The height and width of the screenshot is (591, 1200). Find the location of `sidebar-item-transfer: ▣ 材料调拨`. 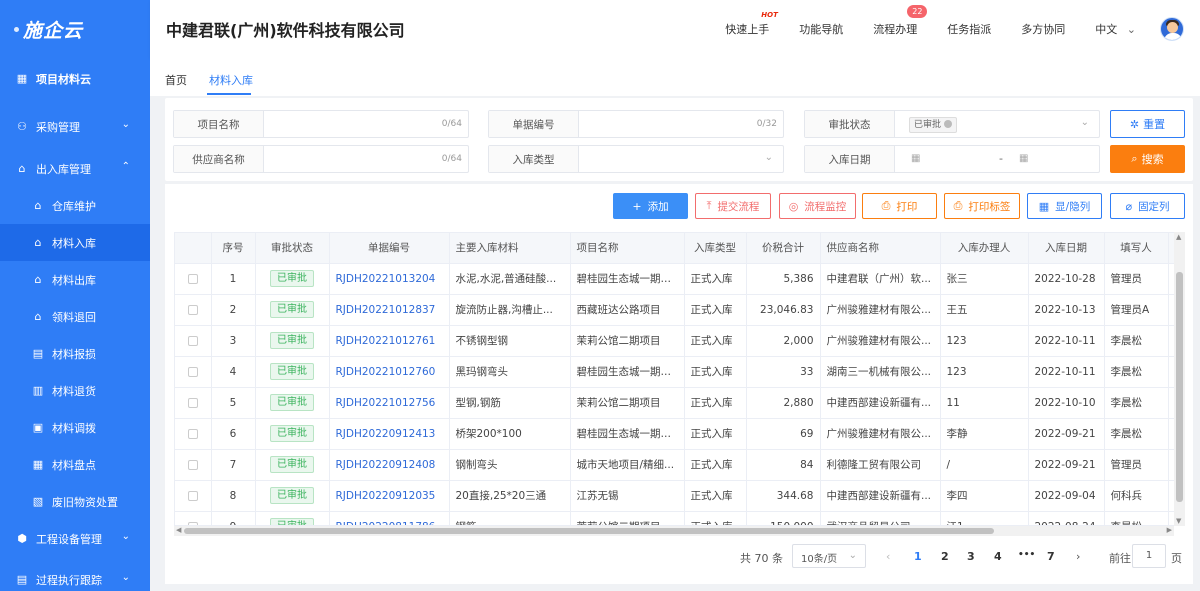

sidebar-item-transfer: ▣ 材料调拨 is located at coordinates (75, 427).